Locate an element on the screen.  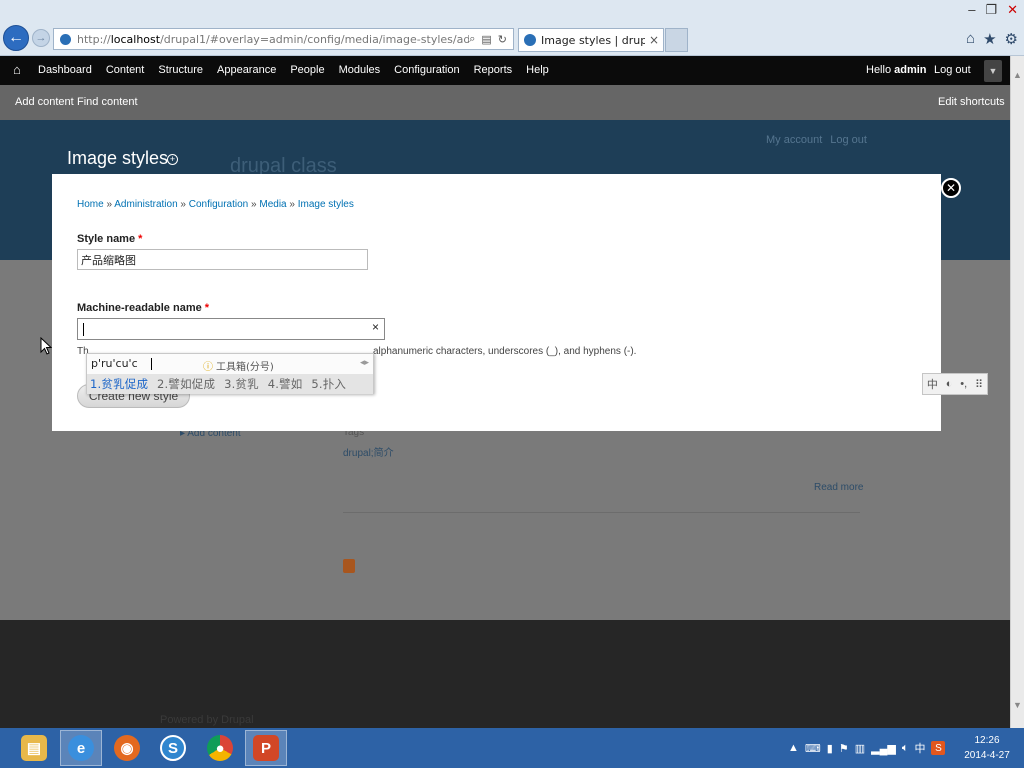
ime-candidate: 4.譬如 is located at coordinates (285, 384).